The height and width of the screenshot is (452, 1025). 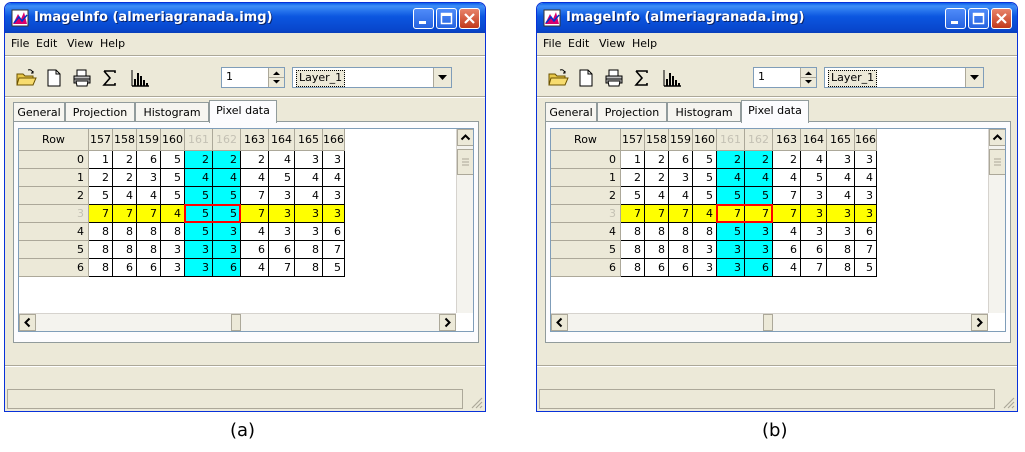 I want to click on vertical-scrollbar, so click(x=996, y=221).